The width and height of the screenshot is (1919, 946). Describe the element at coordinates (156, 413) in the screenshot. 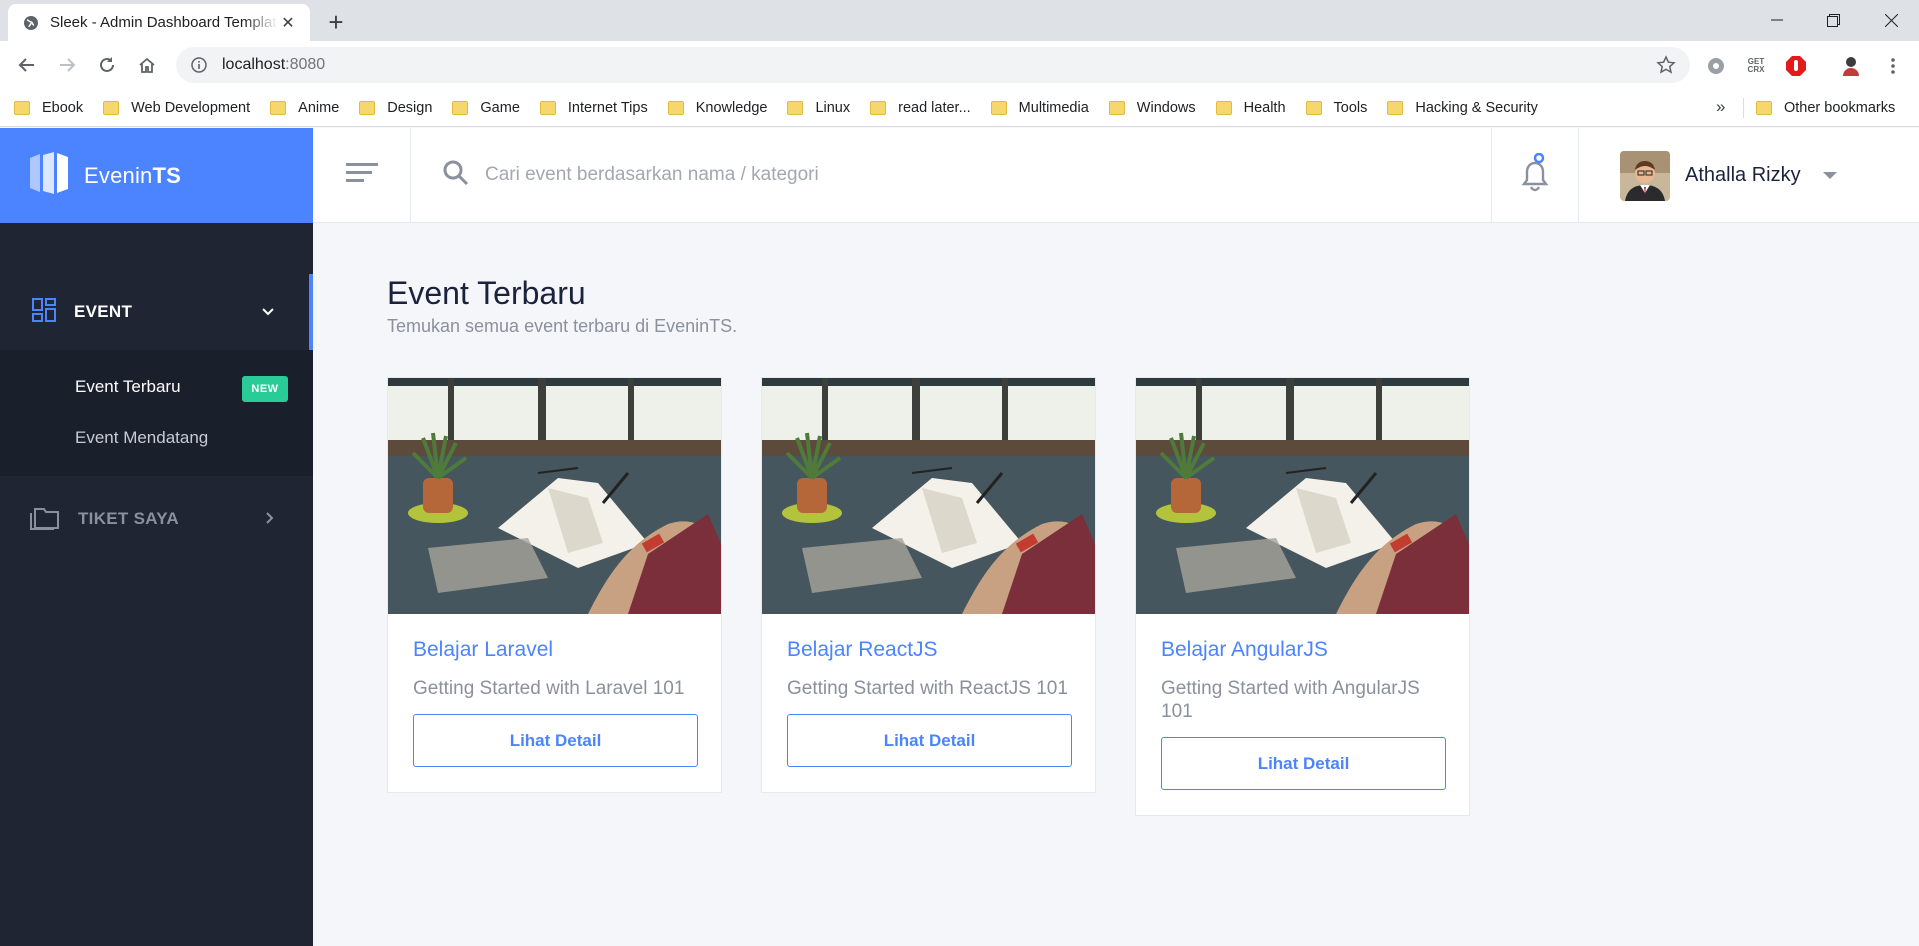

I see `event-submenu: Event Terbaru NEW Event Mendatang` at that location.